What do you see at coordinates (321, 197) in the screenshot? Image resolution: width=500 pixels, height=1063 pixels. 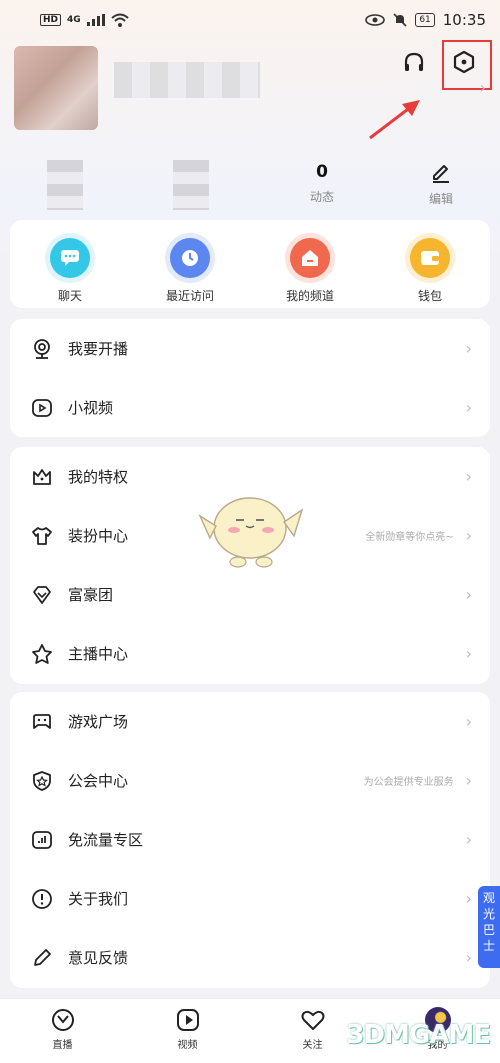 I see `posts-label: 动态` at bounding box center [321, 197].